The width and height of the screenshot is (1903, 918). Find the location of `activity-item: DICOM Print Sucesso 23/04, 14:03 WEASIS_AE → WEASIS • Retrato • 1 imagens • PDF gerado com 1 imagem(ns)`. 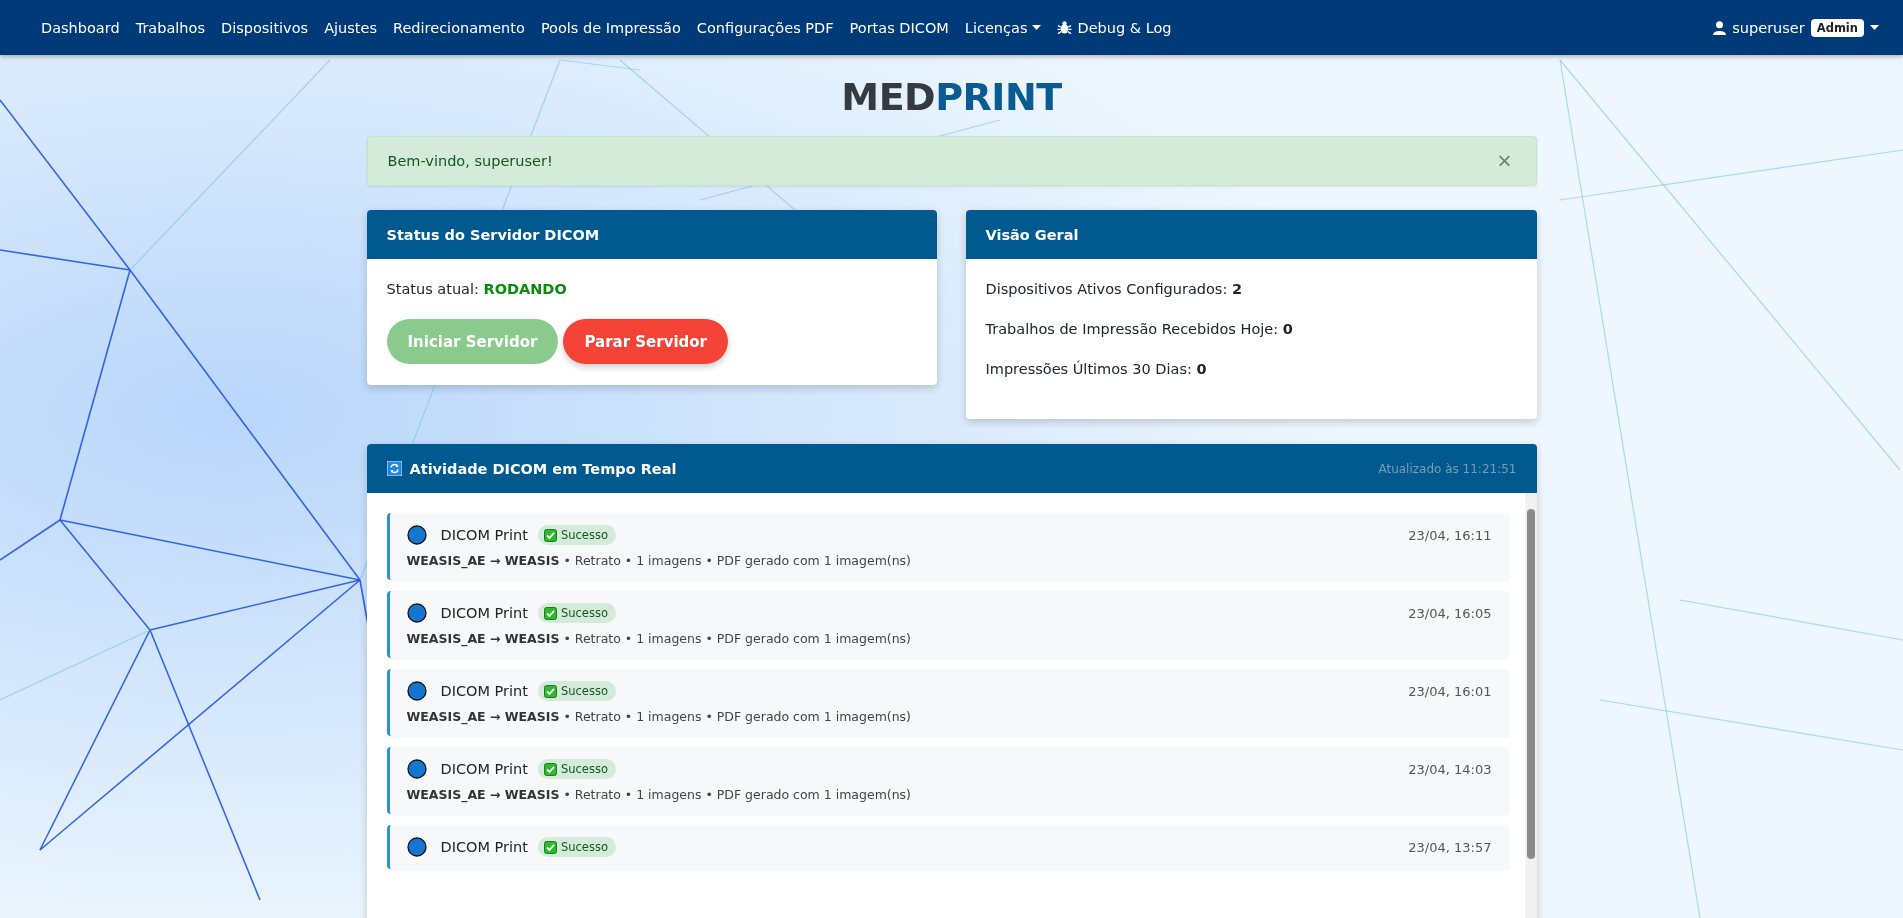

activity-item: DICOM Print Sucesso 23/04, 14:03 WEASIS_AE → WEASIS • Retrato • 1 imagens • PDF gerado com 1 imagem(ns) is located at coordinates (947, 780).